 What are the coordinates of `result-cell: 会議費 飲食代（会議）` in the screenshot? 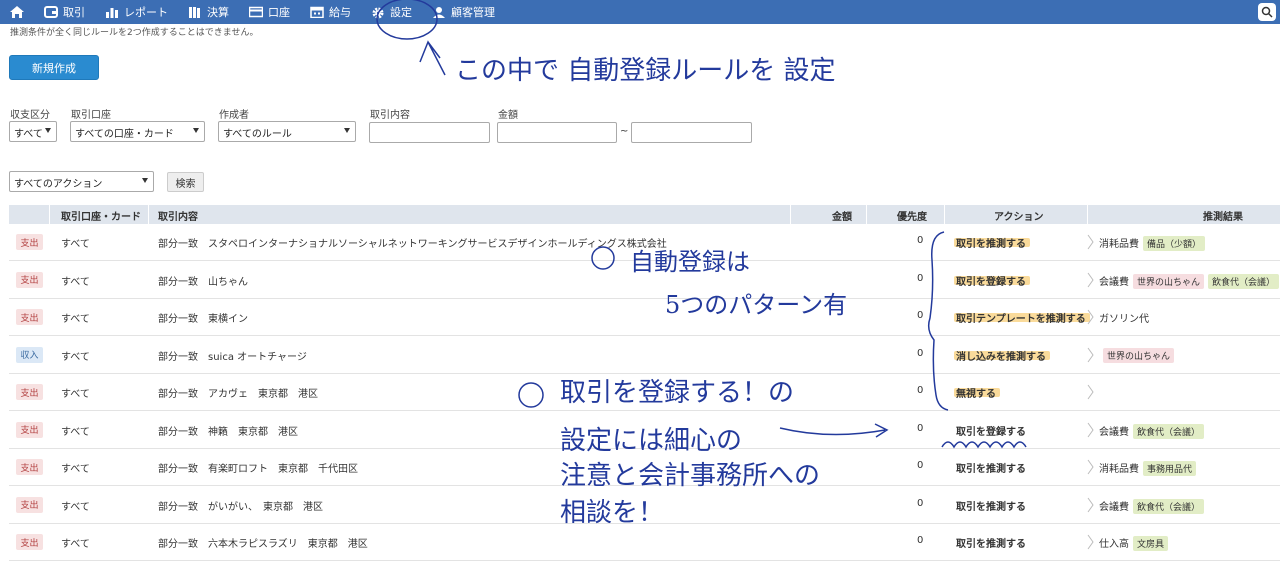 It's located at (1152, 431).